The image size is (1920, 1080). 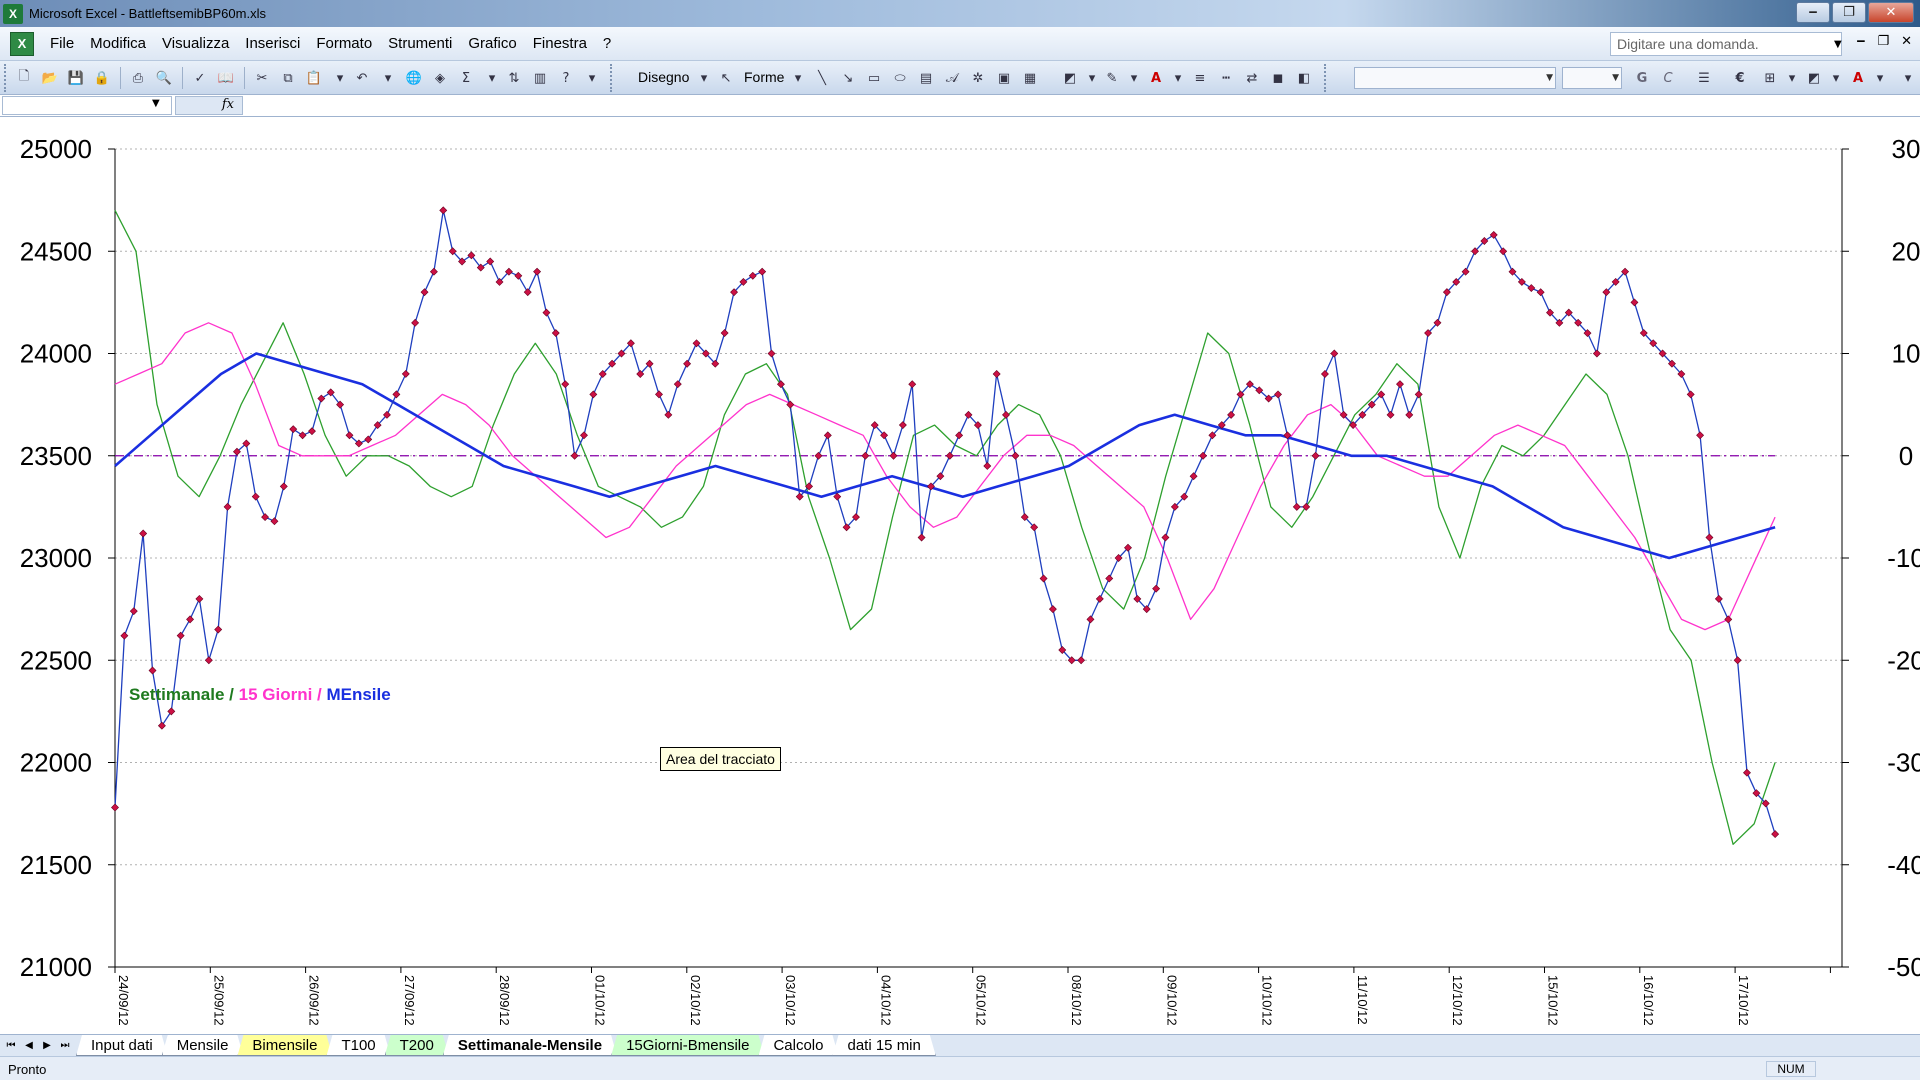 I want to click on sheet-tab-t200: T200, so click(x=417, y=1045).